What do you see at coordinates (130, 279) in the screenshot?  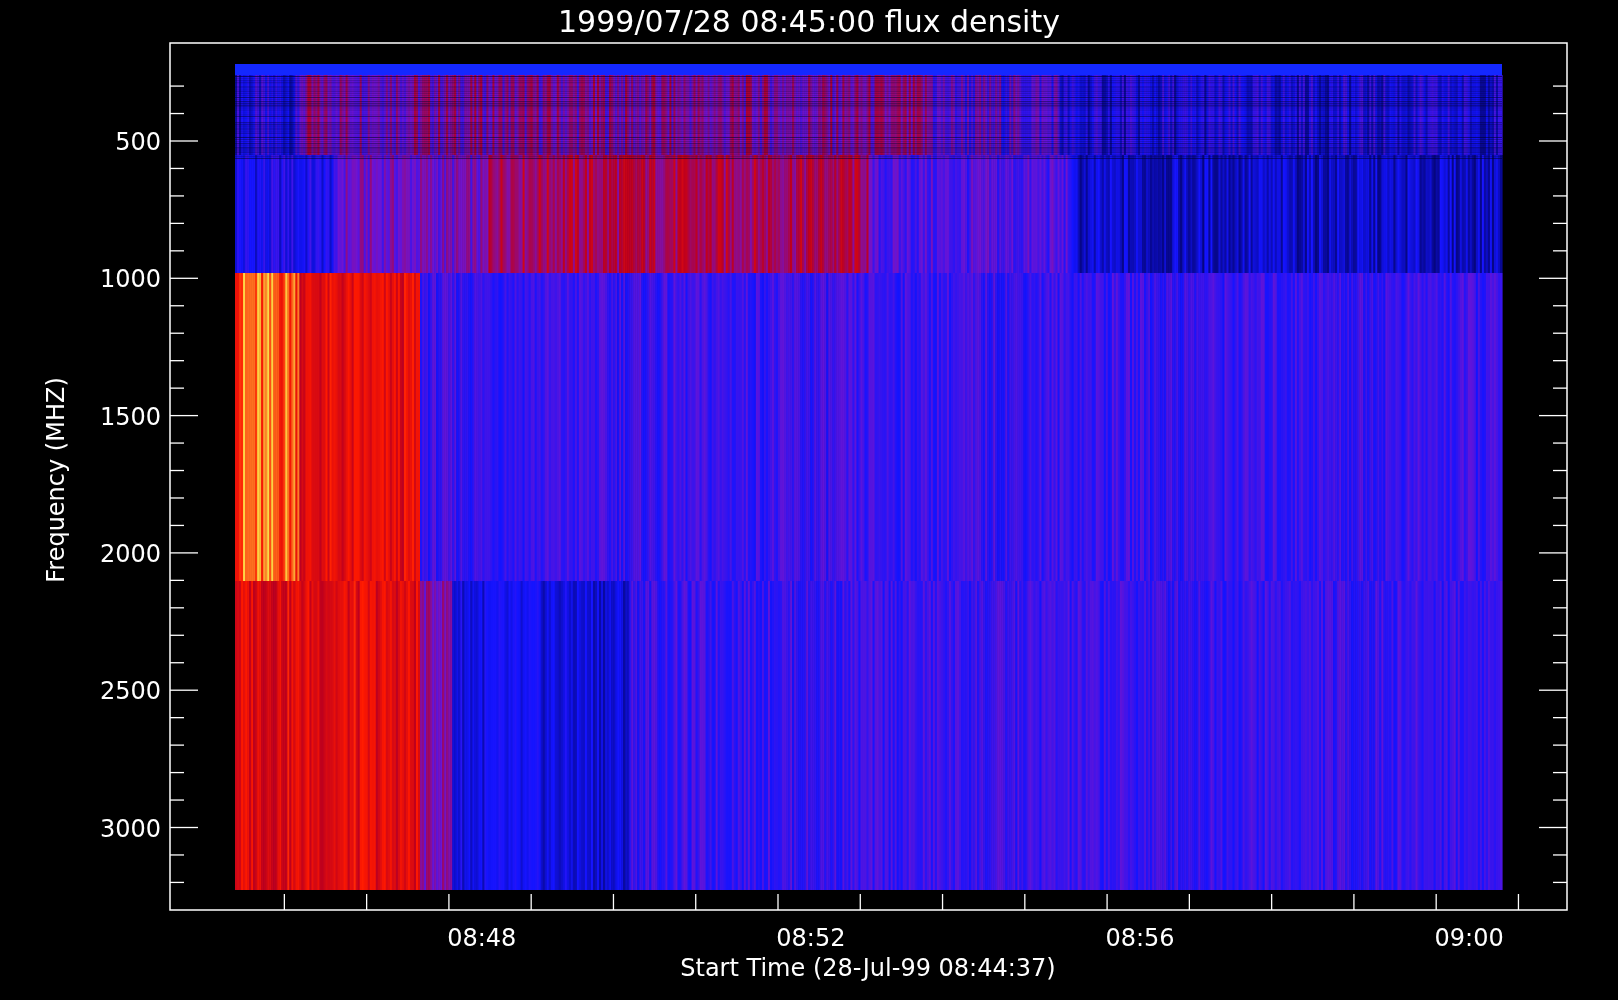 I see `y-tick-label: 1000` at bounding box center [130, 279].